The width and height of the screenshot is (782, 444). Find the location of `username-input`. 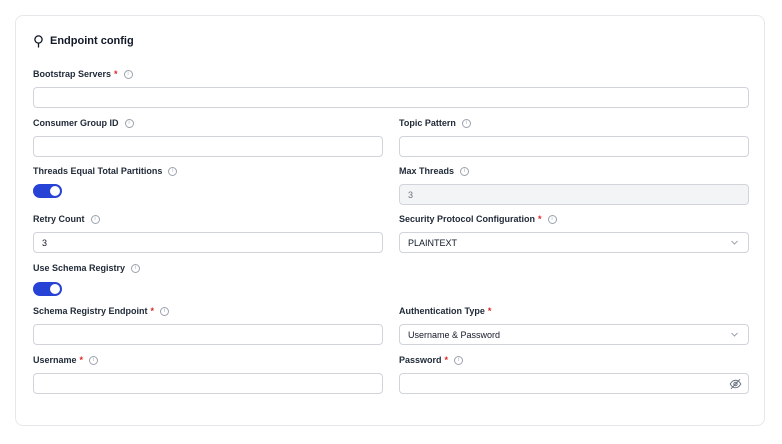

username-input is located at coordinates (208, 383).